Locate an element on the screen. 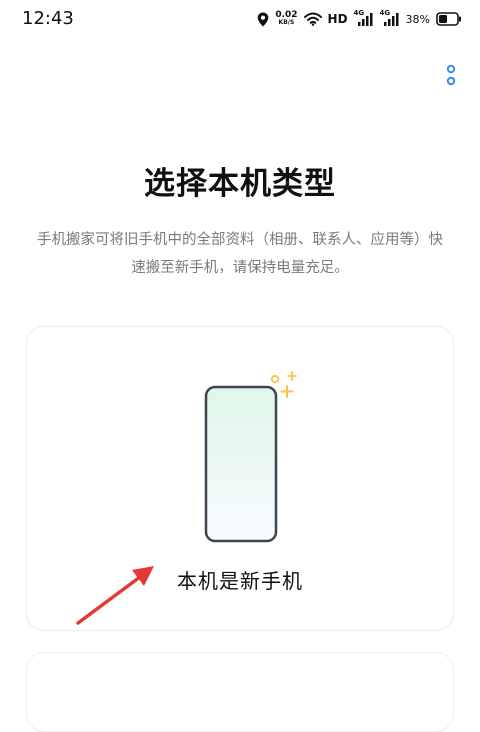 The height and width of the screenshot is (732, 480). more-options-icon is located at coordinates (451, 76).